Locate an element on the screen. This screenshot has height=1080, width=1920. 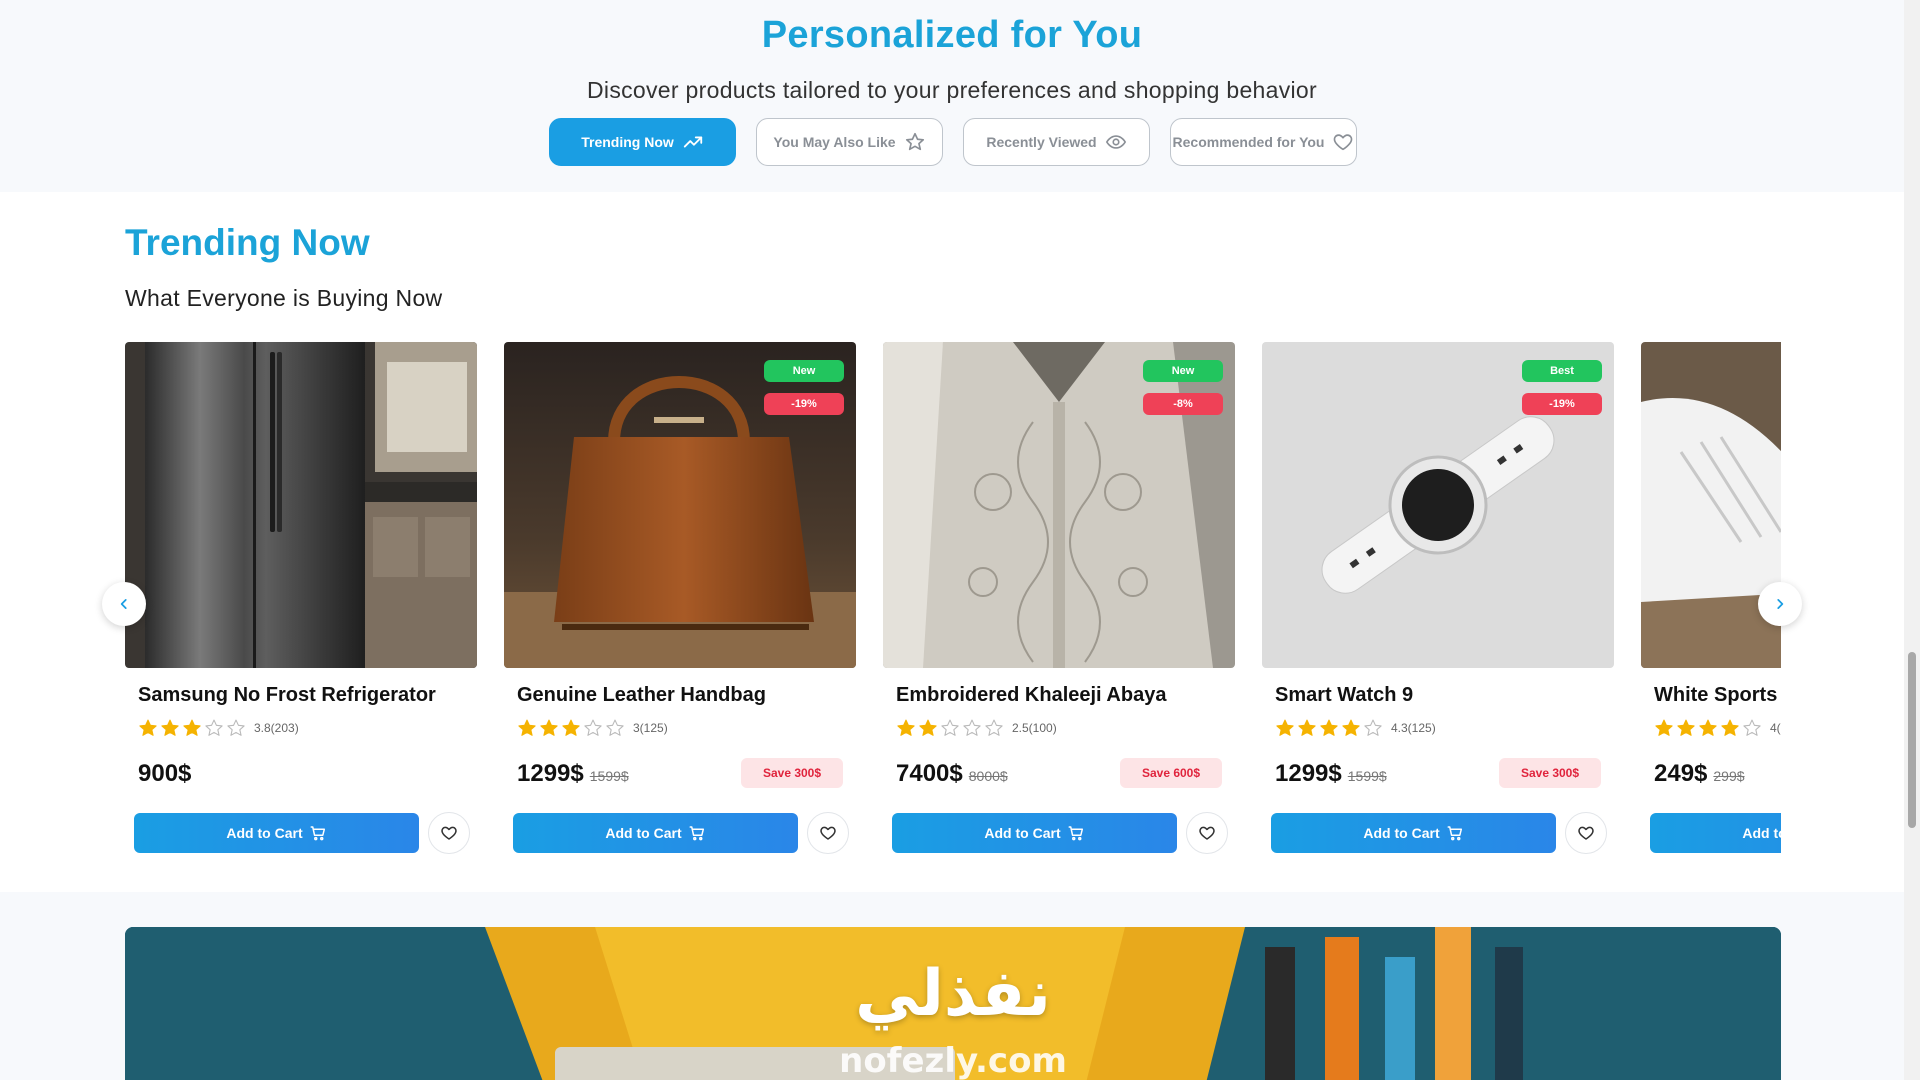
promo-banner: نفذلي nofezly.com is located at coordinates (953, 1003).